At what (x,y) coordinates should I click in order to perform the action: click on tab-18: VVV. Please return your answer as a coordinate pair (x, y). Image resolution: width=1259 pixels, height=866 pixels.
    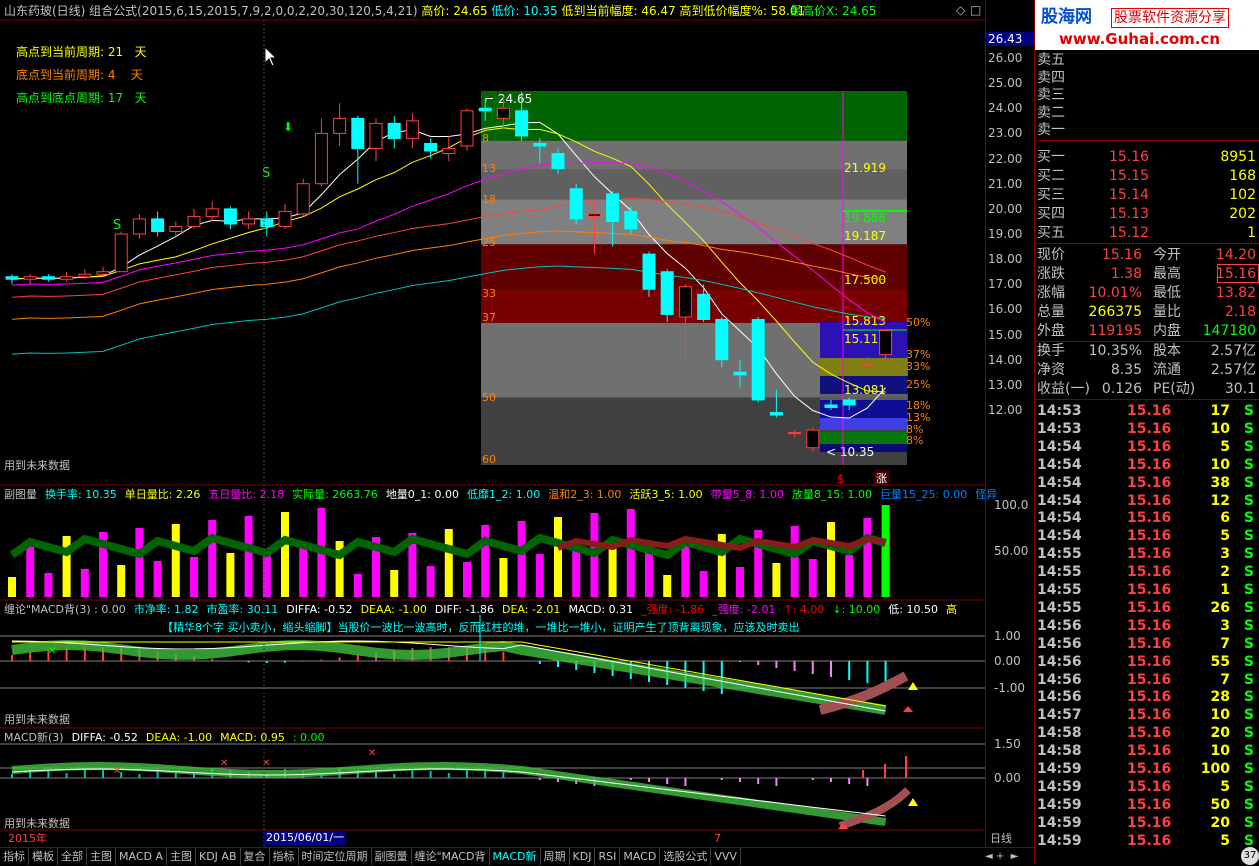
    Looking at the image, I should click on (726, 856).